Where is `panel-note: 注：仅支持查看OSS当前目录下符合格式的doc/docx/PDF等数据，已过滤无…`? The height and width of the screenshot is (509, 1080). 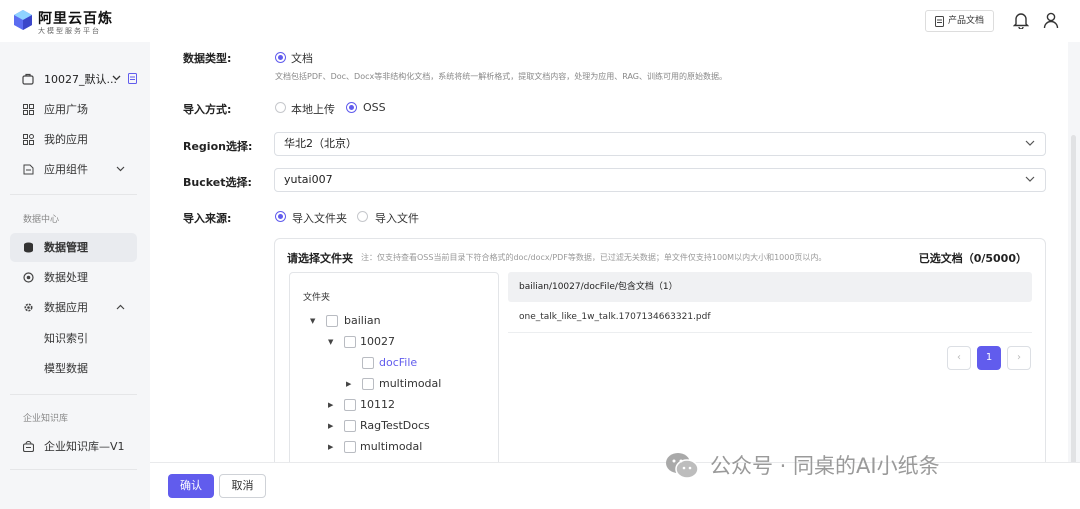
panel-note: 注：仅支持查看OSS当前目录下符合格式的doc/docx/PDF等数据，已过滤无… is located at coordinates (594, 257).